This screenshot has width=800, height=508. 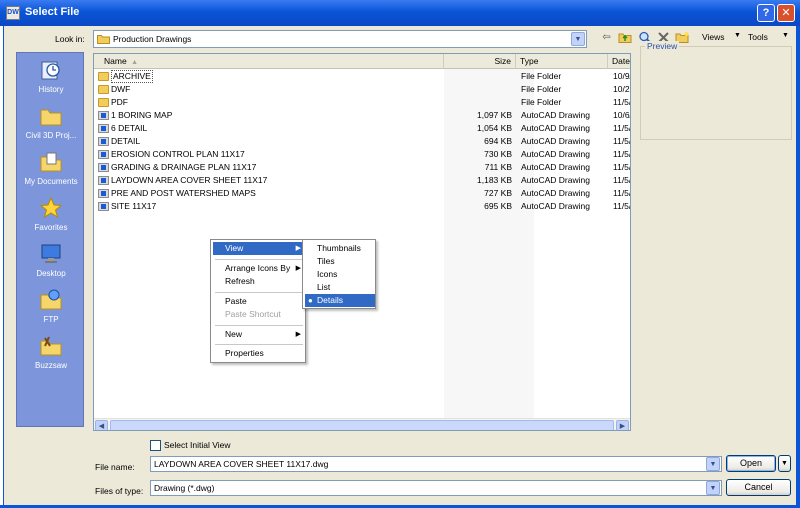 What do you see at coordinates (70, 39) in the screenshot?
I see `look-in-label: Look in:` at bounding box center [70, 39].